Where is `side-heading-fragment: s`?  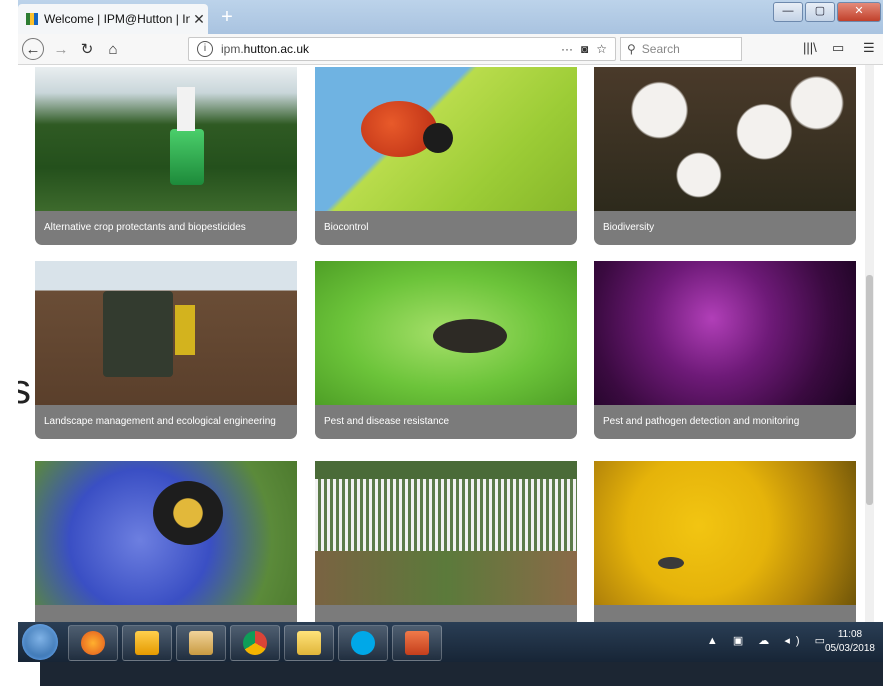 side-heading-fragment: s is located at coordinates (24, 388).